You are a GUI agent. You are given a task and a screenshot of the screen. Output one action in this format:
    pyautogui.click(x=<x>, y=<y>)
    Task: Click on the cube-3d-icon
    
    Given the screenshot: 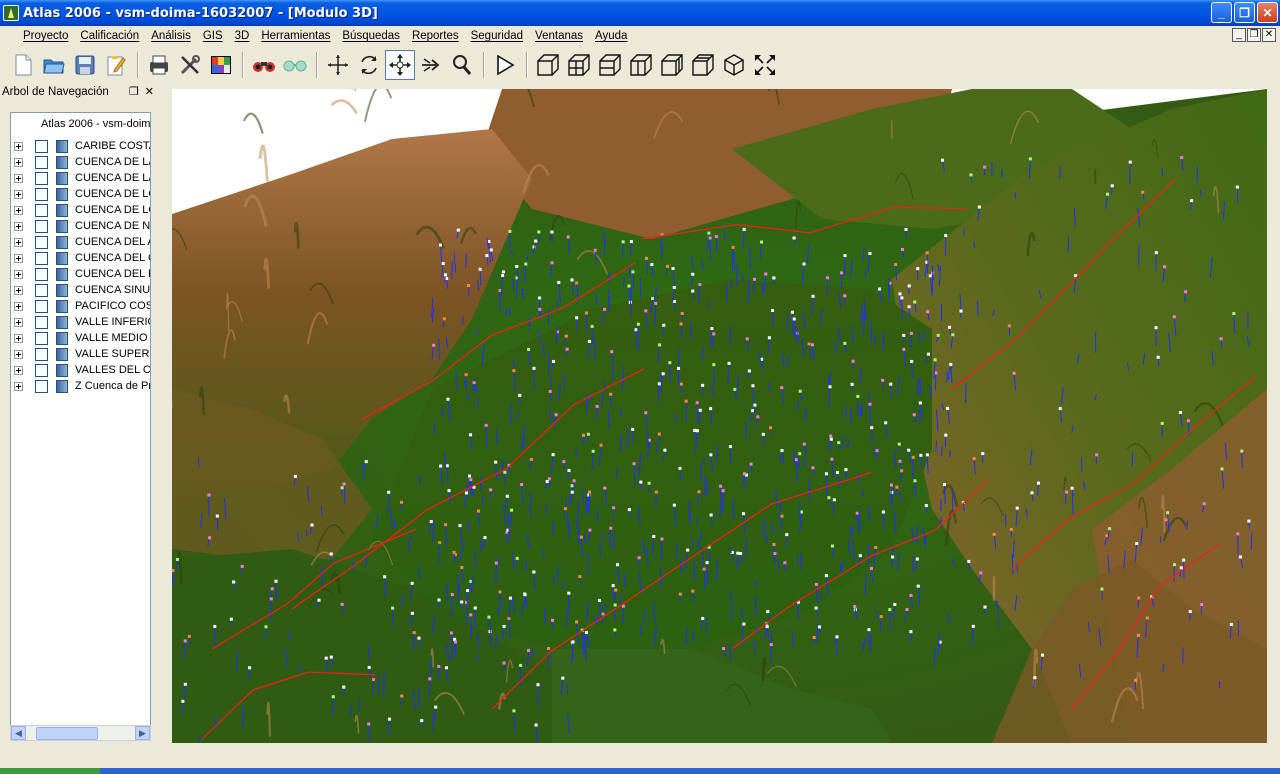 What is the action you would take?
    pyautogui.click(x=734, y=65)
    